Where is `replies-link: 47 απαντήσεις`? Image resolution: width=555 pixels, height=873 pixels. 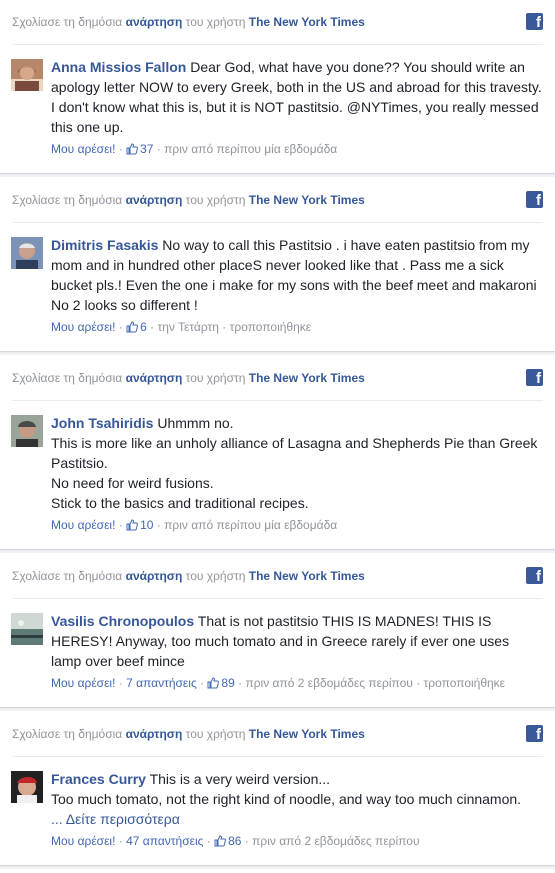 replies-link: 47 απαντήσεις is located at coordinates (164, 841).